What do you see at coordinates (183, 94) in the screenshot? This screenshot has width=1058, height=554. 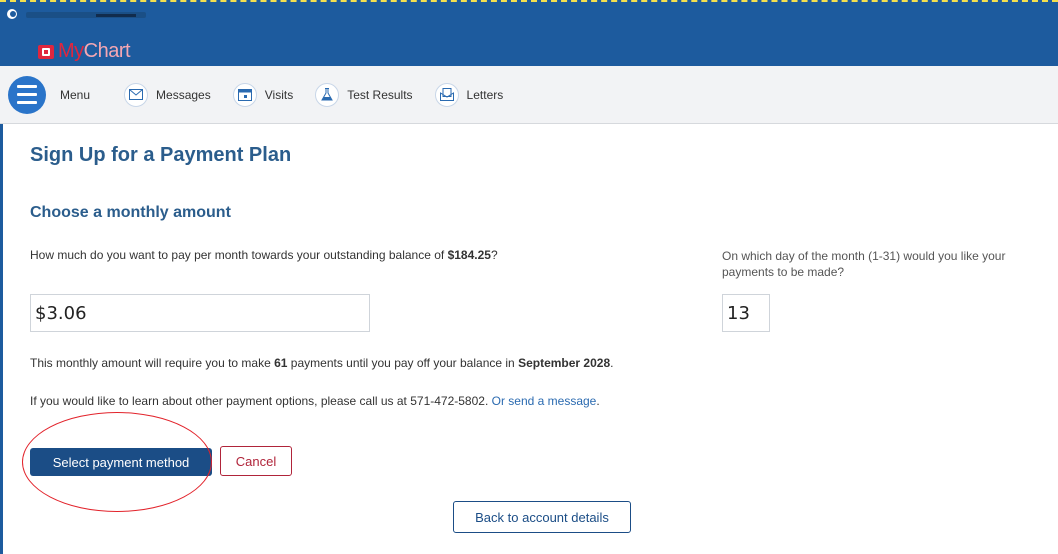 I see `nav-item-label: Messages` at bounding box center [183, 94].